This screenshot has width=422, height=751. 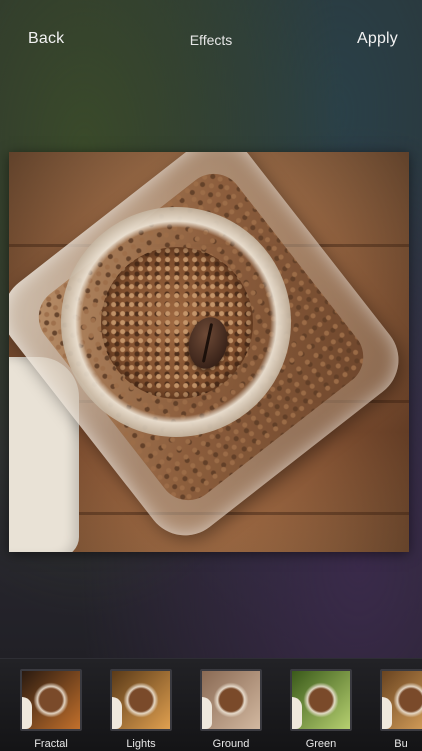 I want to click on coffee-grounds, so click(x=177, y=323).